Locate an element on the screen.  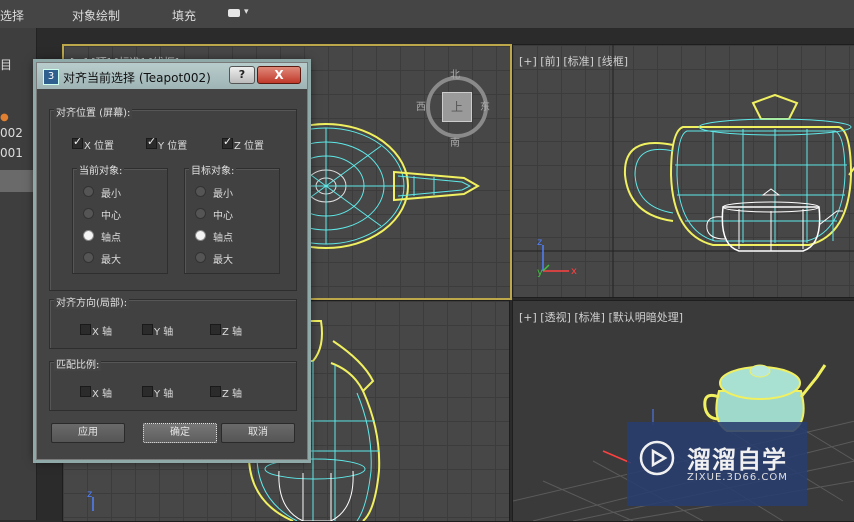
app-icon: 3 is located at coordinates (51, 77).